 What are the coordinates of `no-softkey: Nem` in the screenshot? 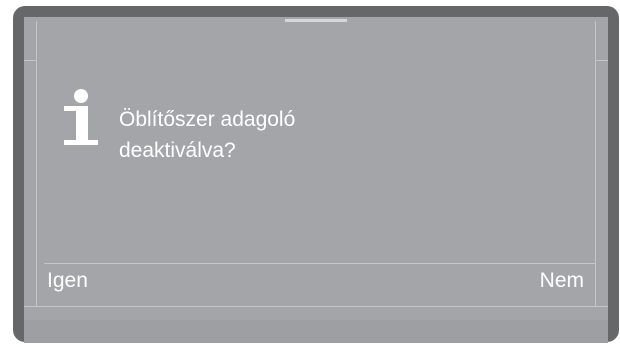 It's located at (562, 281).